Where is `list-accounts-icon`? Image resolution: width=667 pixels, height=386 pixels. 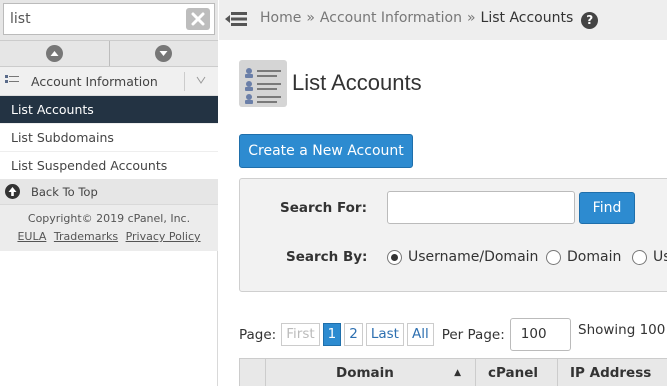
list-accounts-icon is located at coordinates (263, 83).